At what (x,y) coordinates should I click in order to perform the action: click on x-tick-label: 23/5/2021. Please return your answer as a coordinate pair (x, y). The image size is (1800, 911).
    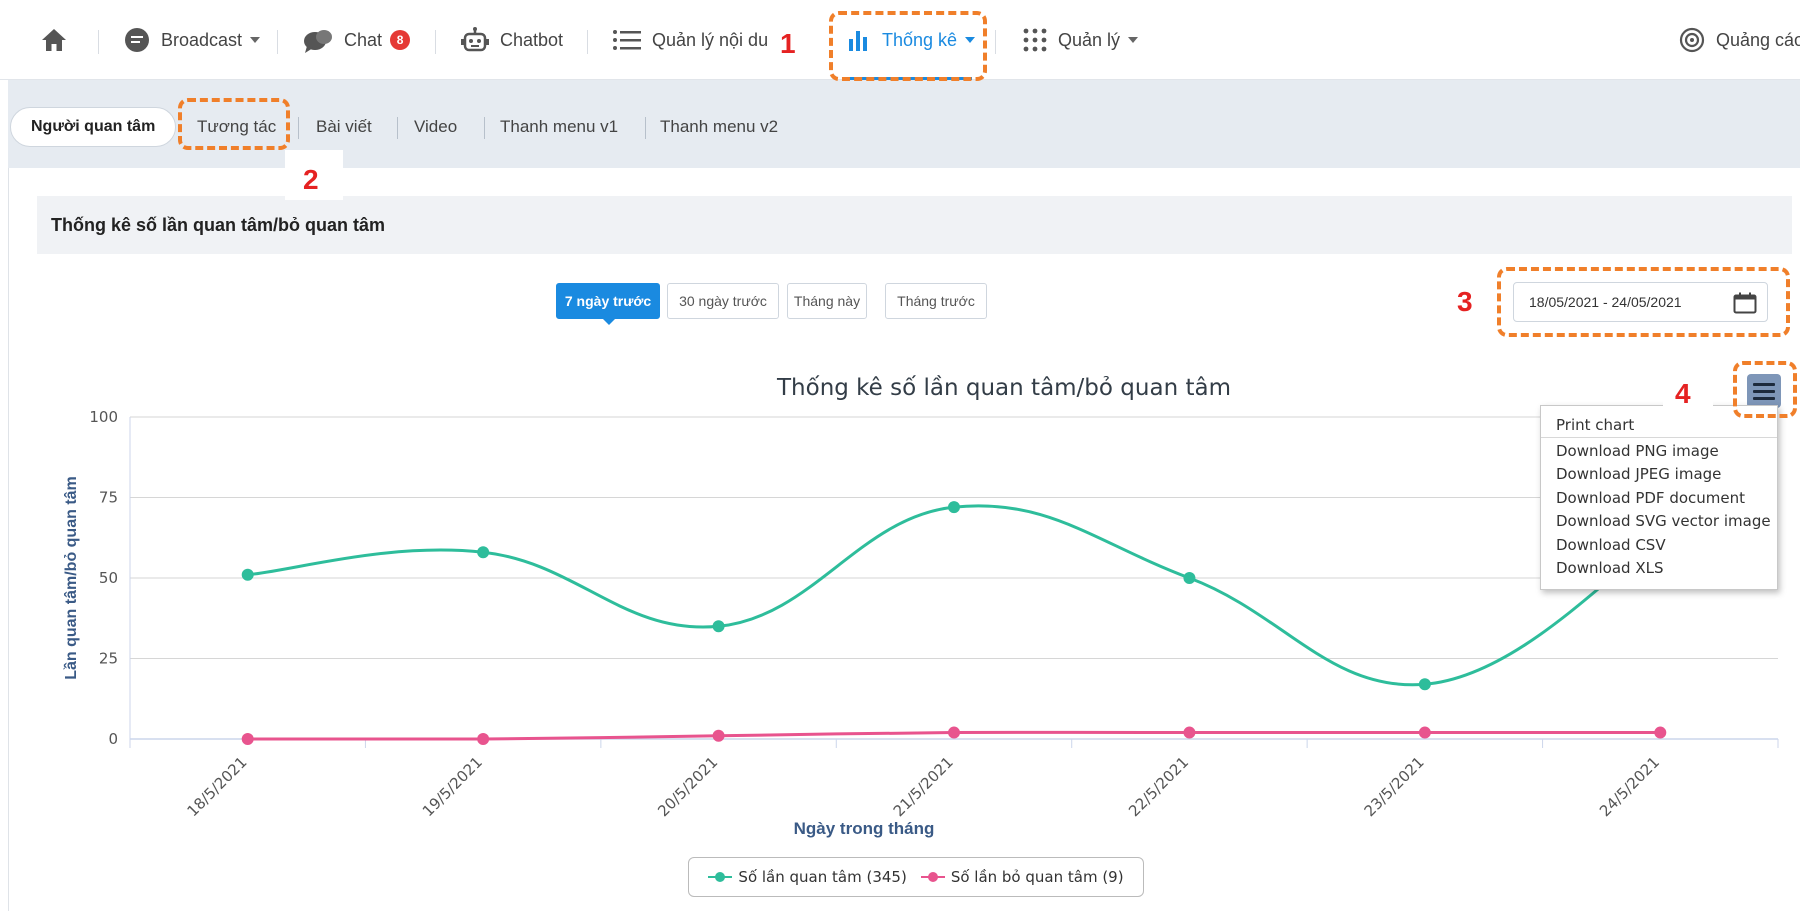
    Looking at the image, I should click on (1394, 786).